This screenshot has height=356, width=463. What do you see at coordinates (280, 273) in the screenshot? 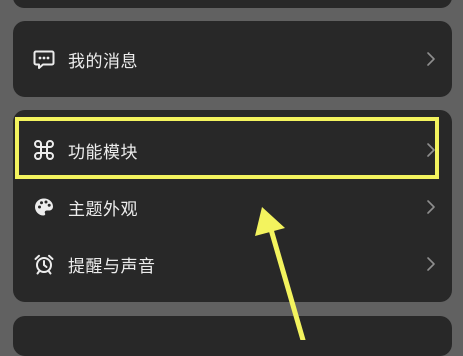
I see `annotation-arrow` at bounding box center [280, 273].